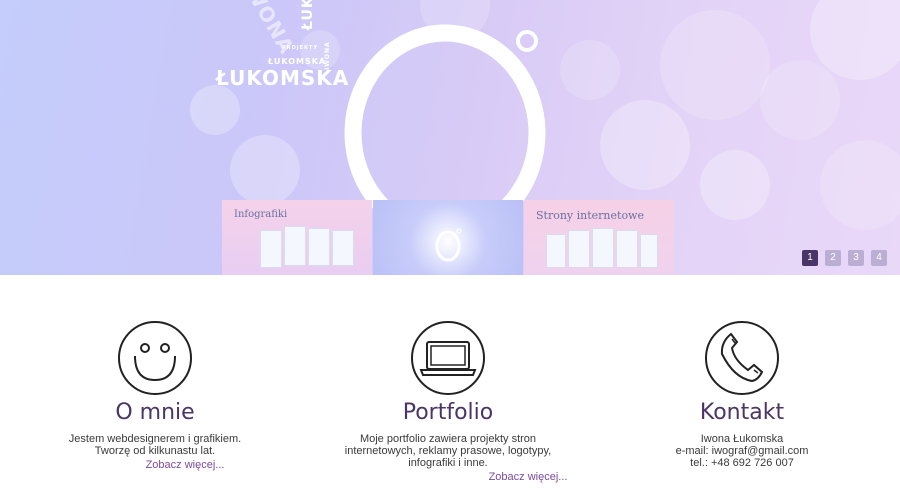  What do you see at coordinates (448, 245) in the screenshot?
I see `logo-o-mini-graphic` at bounding box center [448, 245].